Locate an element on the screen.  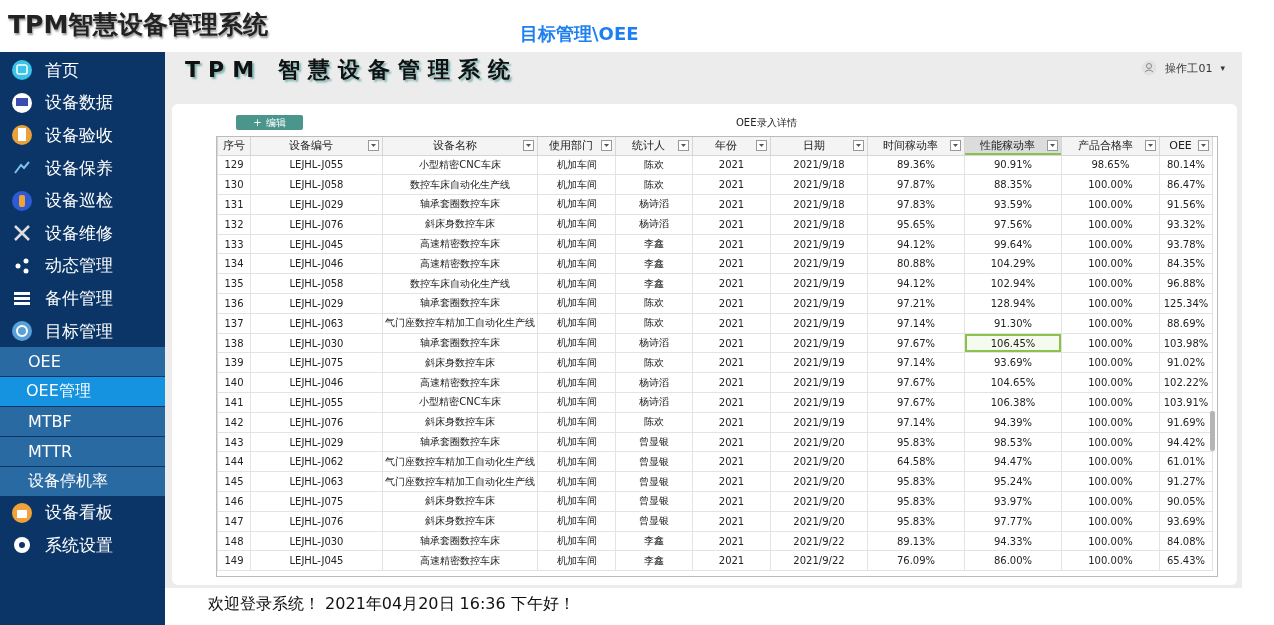
sidebar-item: 系统设置 is located at coordinates (82, 545).